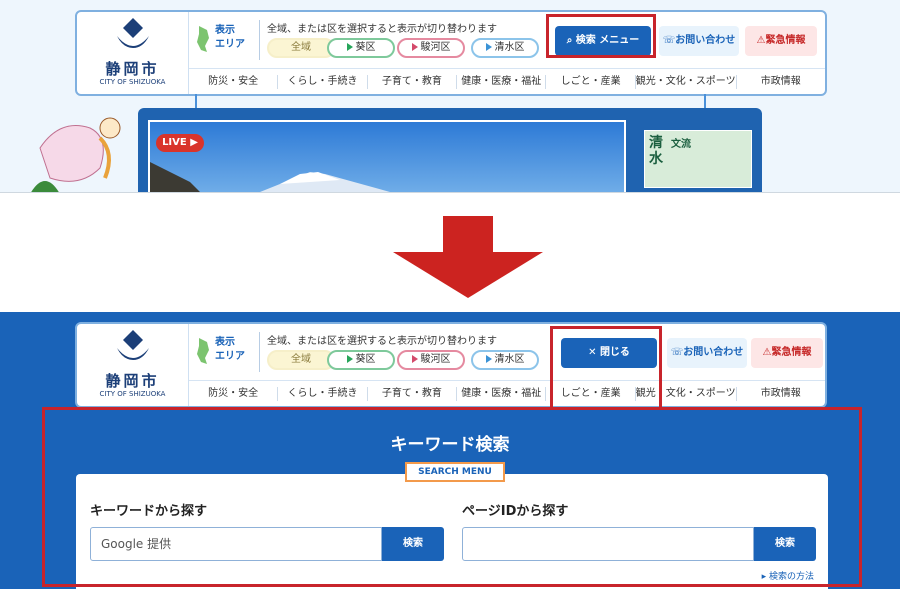 The height and width of the screenshot is (589, 900). I want to click on nav-item-work: しごと・産業, so click(591, 81).